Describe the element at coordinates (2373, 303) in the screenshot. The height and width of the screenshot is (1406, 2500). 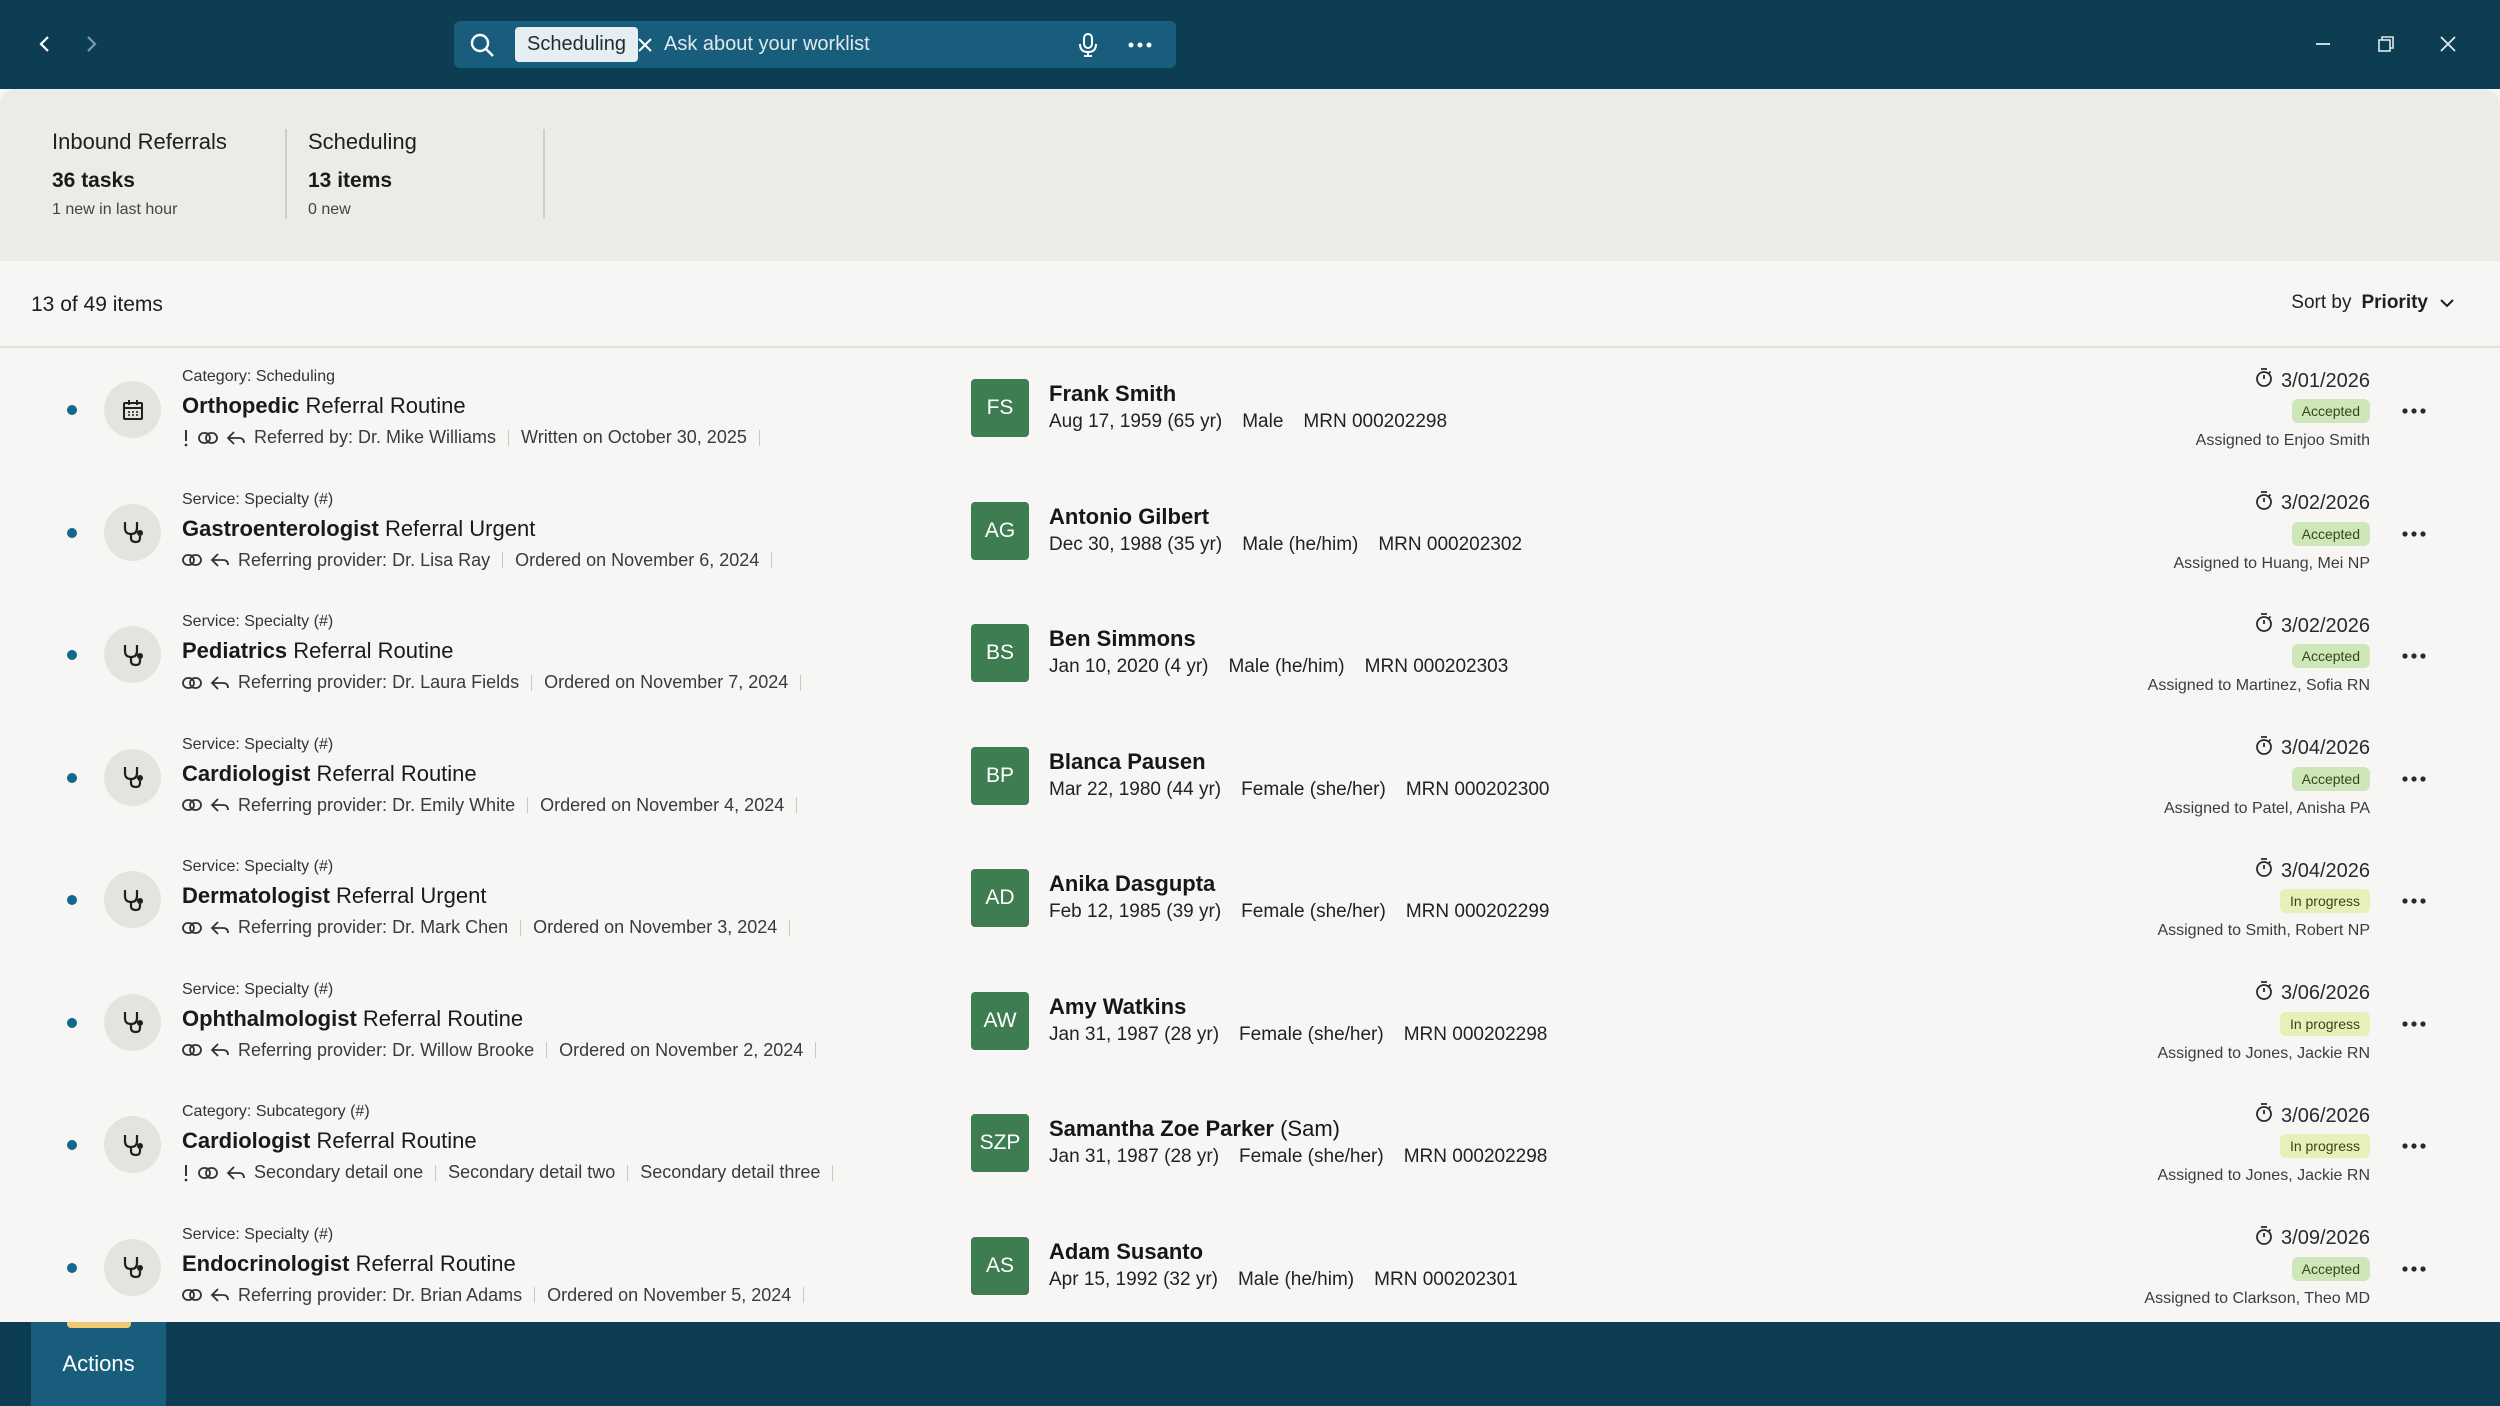
I see `sort-dropdown: Sort by Priority` at that location.